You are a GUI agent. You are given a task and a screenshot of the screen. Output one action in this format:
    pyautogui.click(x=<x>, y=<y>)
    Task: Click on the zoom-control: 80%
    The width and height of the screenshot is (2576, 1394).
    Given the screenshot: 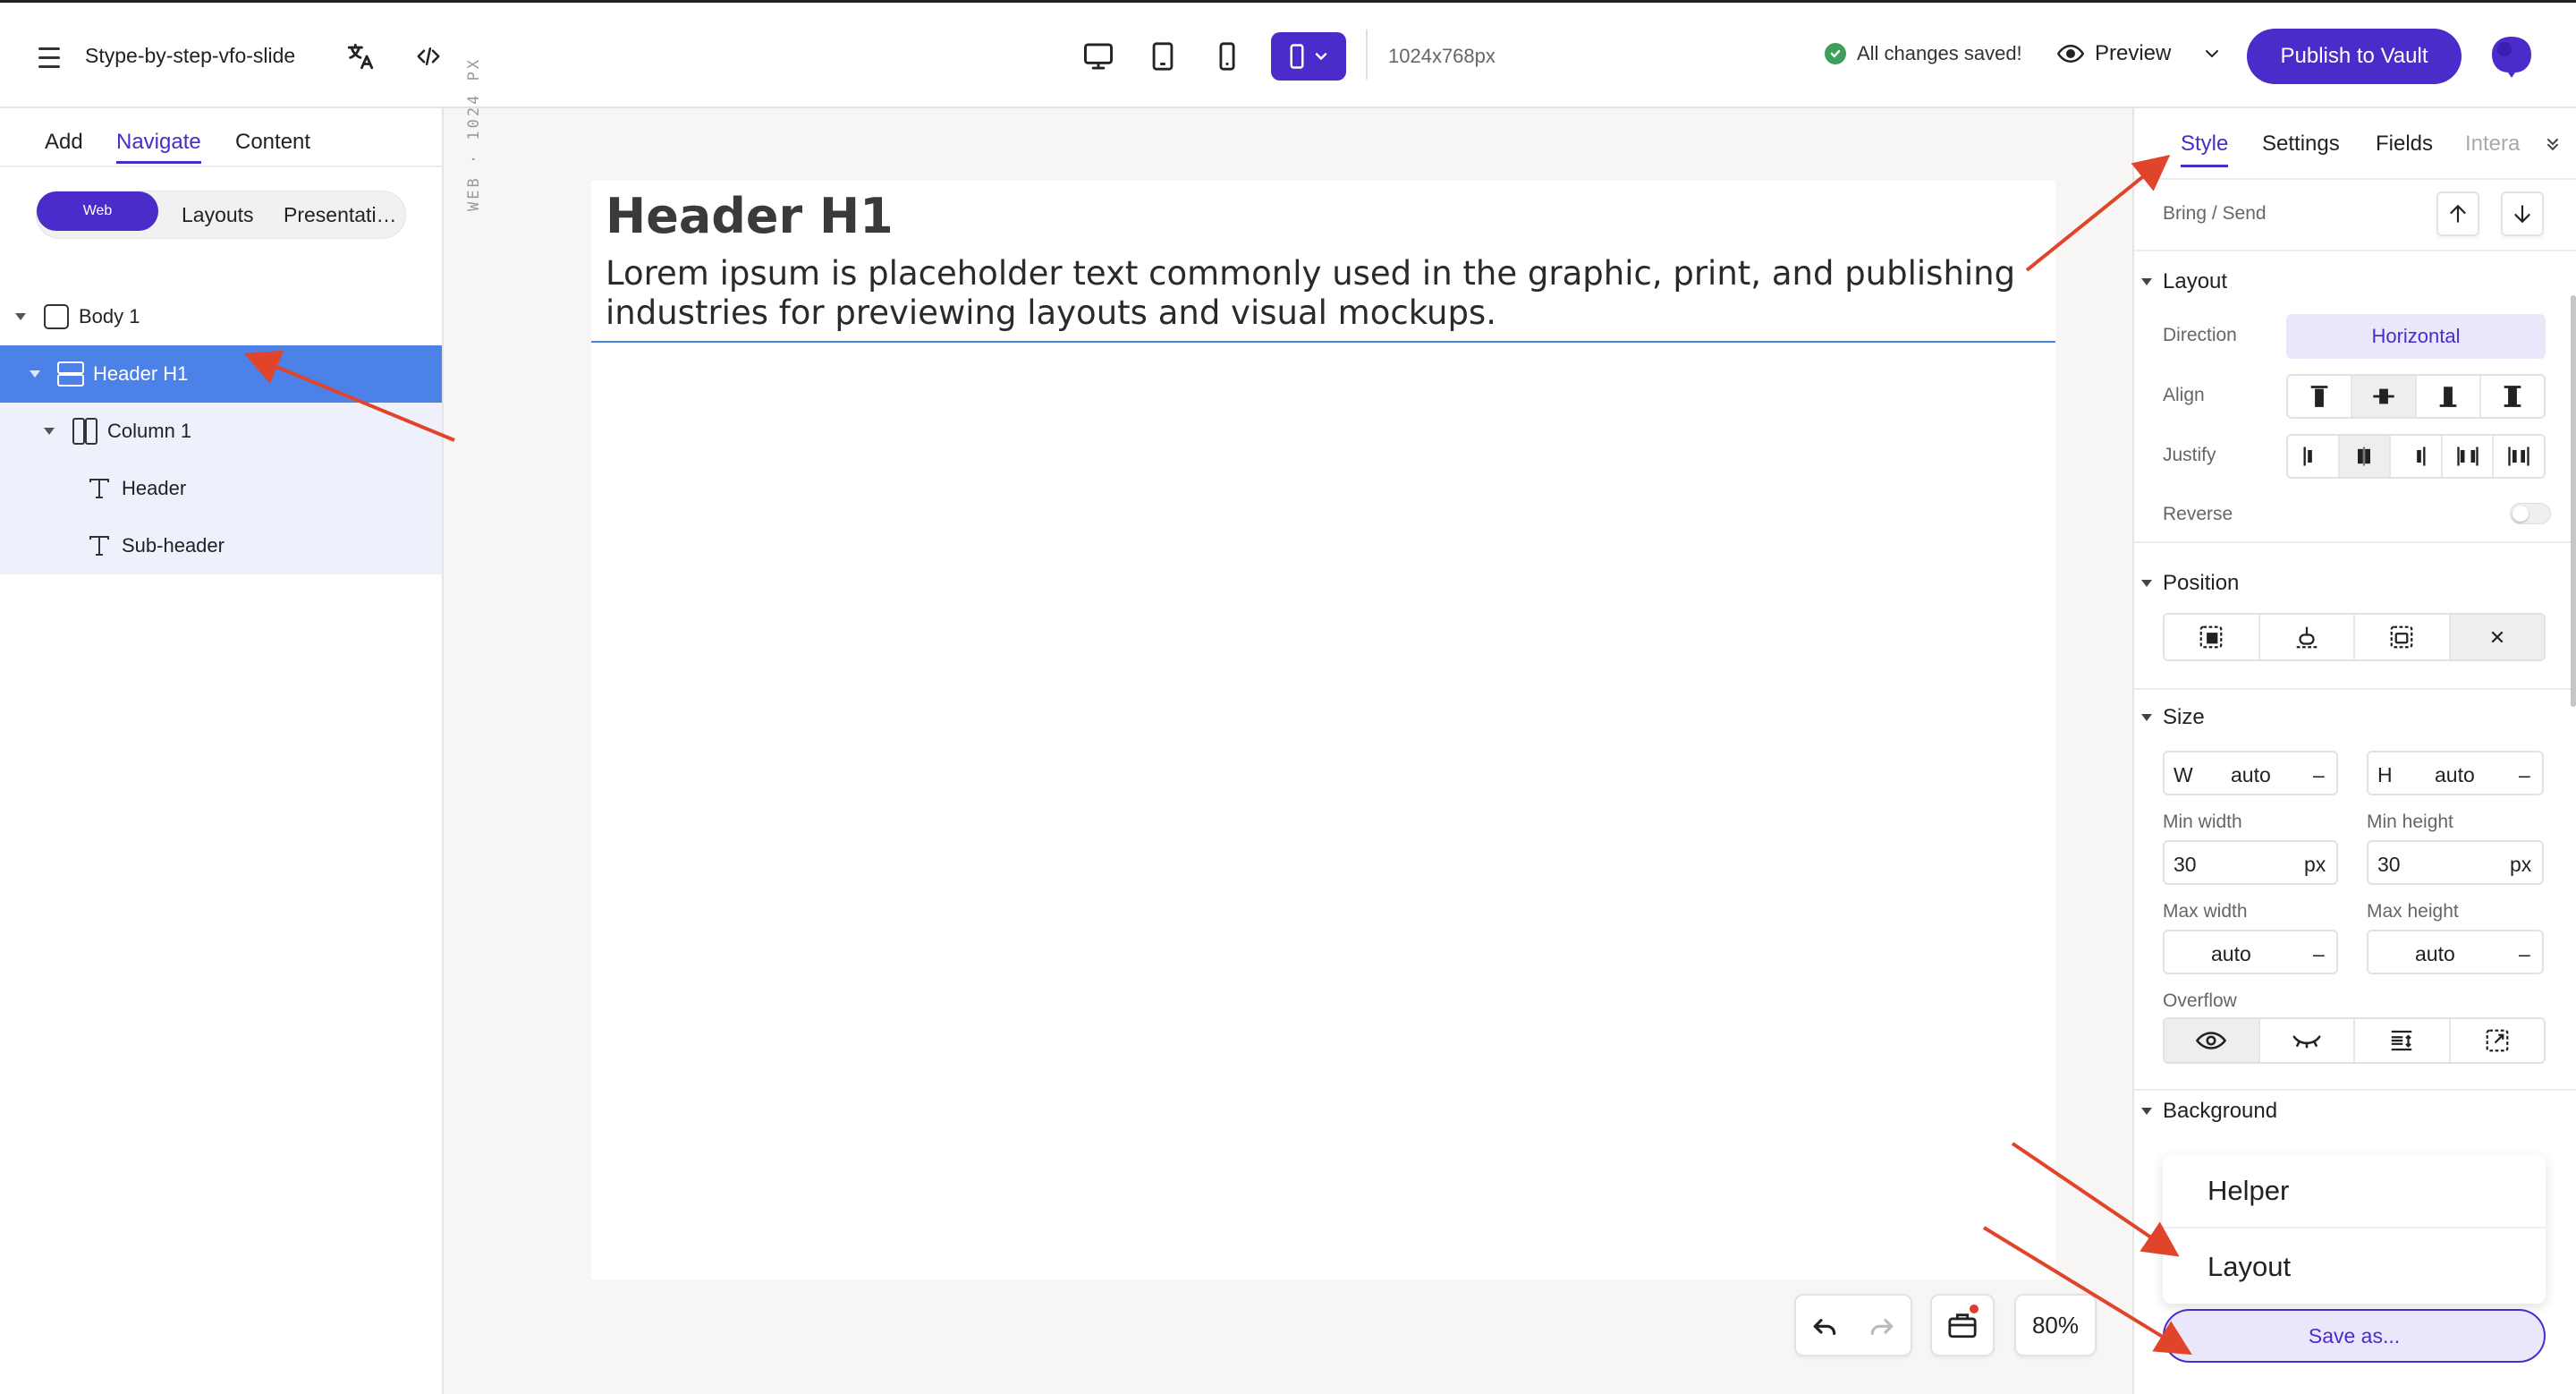 What is the action you would take?
    pyautogui.click(x=2055, y=1325)
    